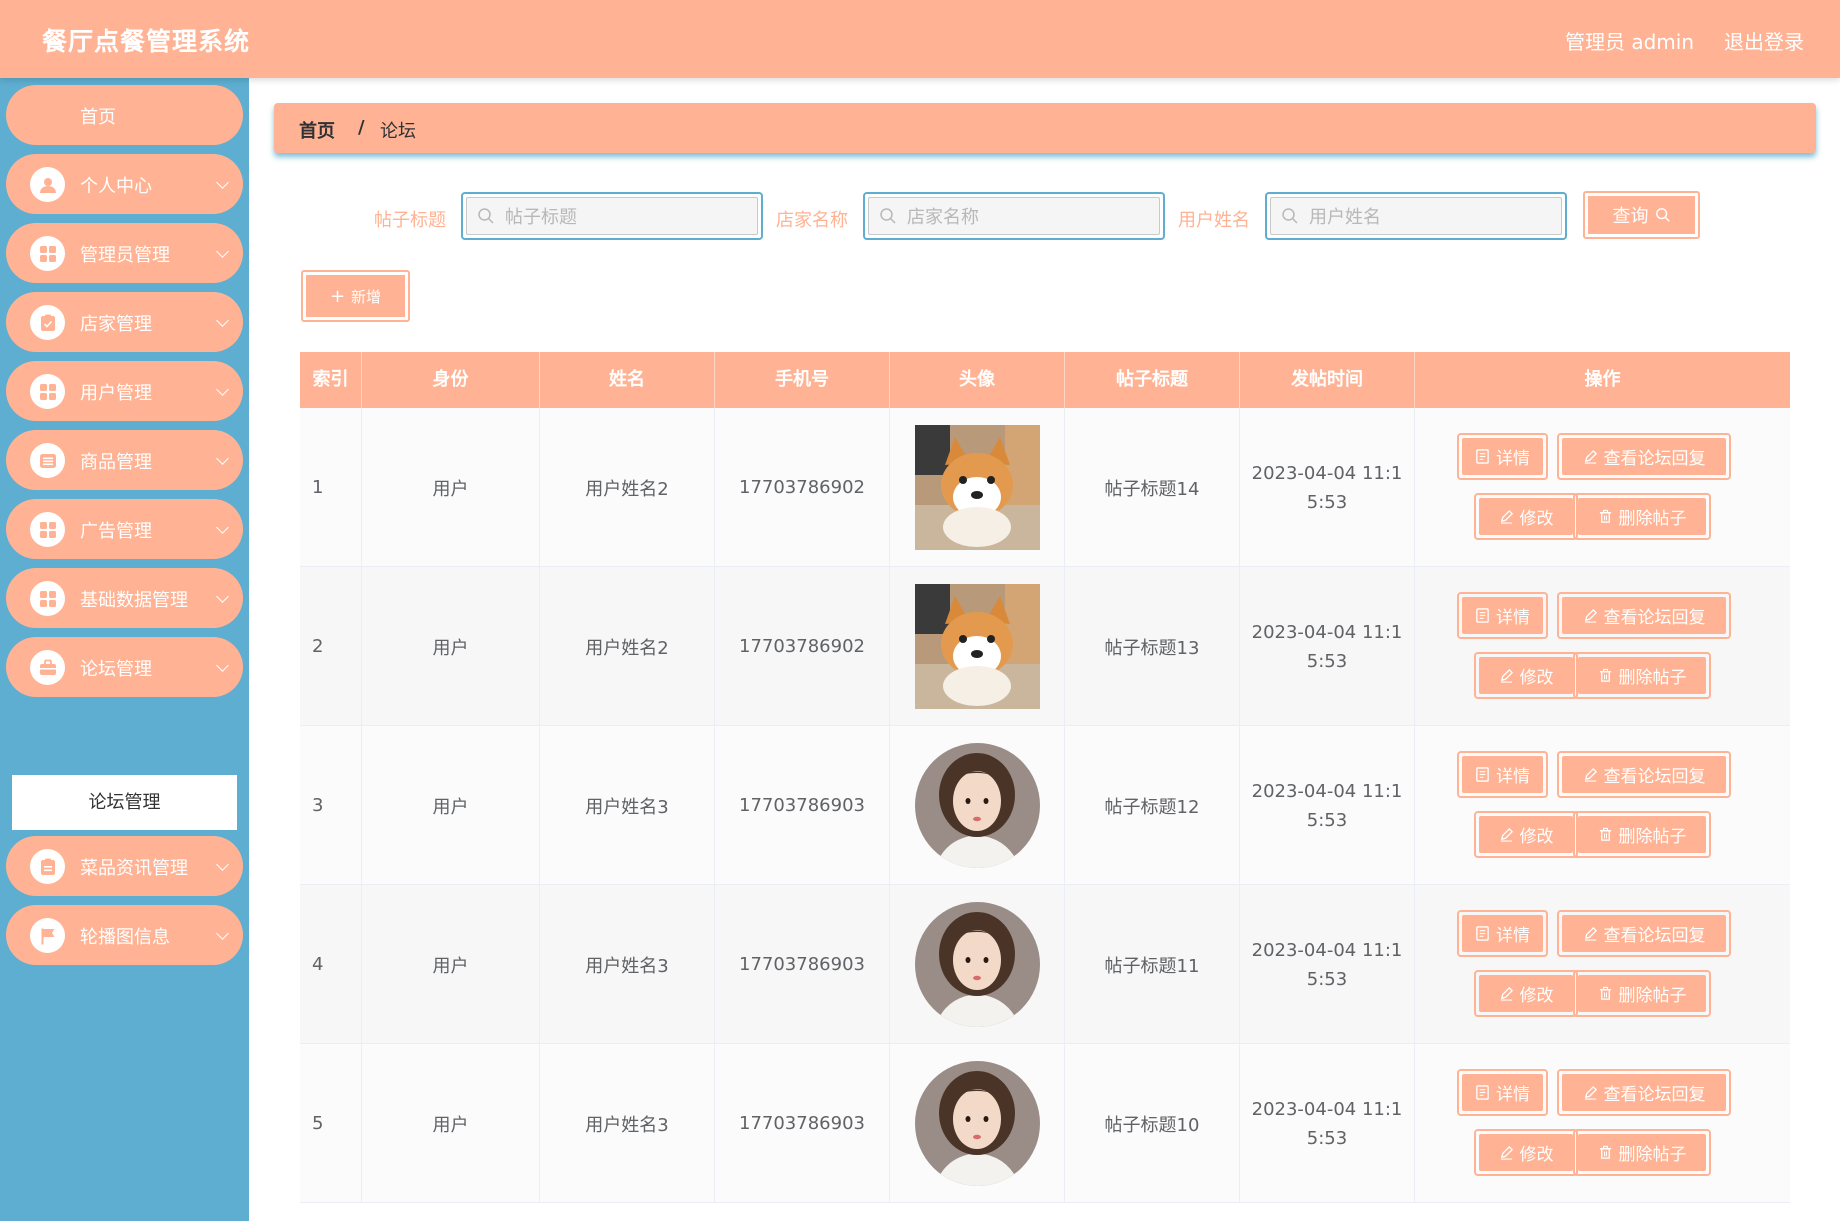  What do you see at coordinates (47, 935) in the screenshot?
I see `flag-icon` at bounding box center [47, 935].